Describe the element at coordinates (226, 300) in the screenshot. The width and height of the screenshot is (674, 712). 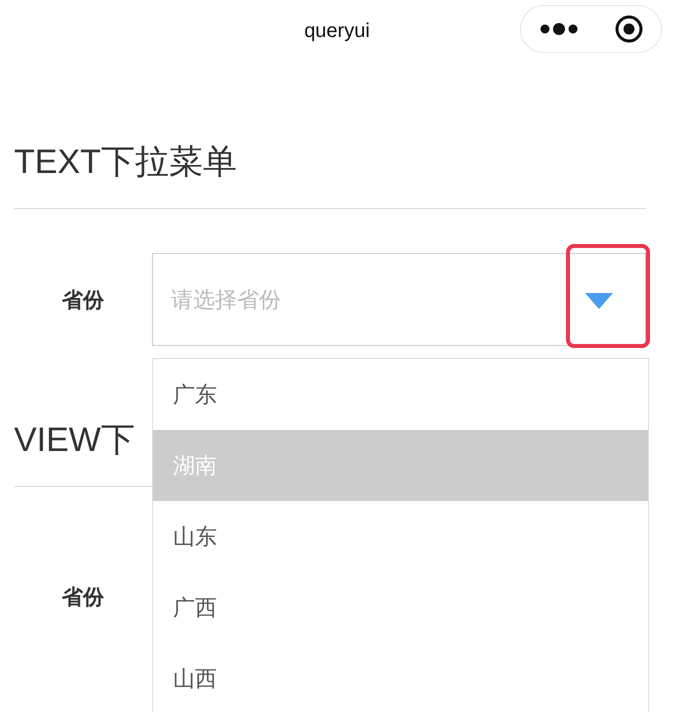
I see `select-placeholder: 请选择省份` at that location.